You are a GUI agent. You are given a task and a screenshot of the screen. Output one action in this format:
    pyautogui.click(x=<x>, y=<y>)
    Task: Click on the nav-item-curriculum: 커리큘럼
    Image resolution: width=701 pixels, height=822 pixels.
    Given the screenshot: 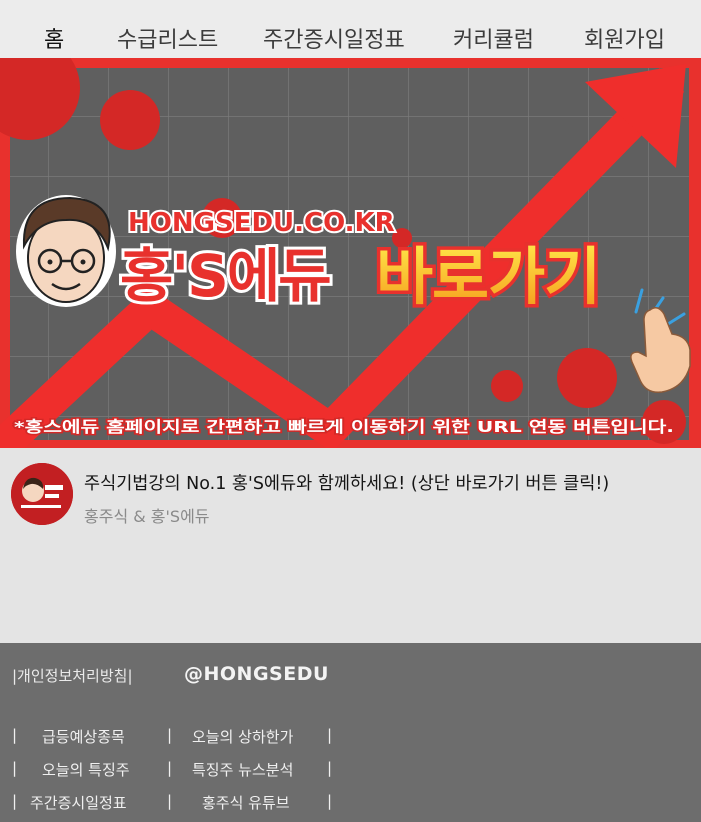 What is the action you would take?
    pyautogui.click(x=493, y=38)
    